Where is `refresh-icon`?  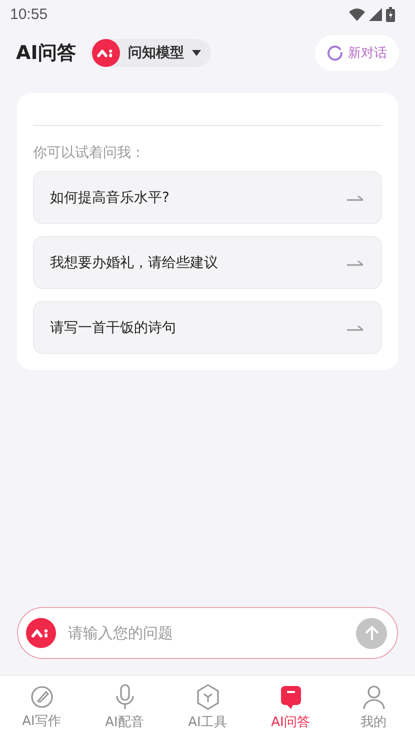 refresh-icon is located at coordinates (335, 53).